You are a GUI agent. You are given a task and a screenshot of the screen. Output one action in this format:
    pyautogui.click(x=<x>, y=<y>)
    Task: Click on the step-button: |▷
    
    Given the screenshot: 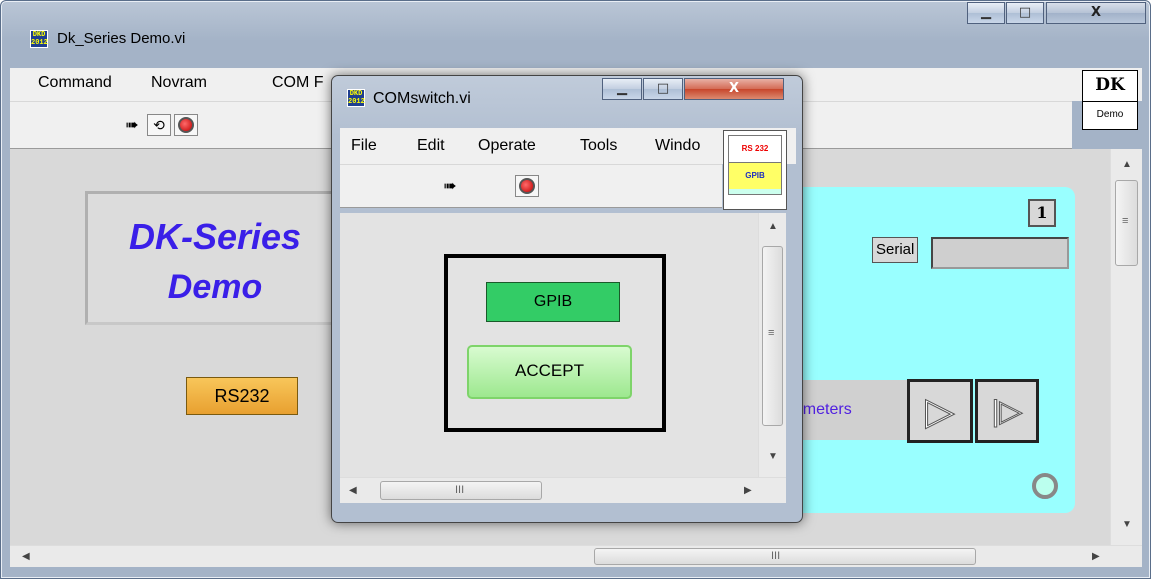 What is the action you would take?
    pyautogui.click(x=1007, y=411)
    